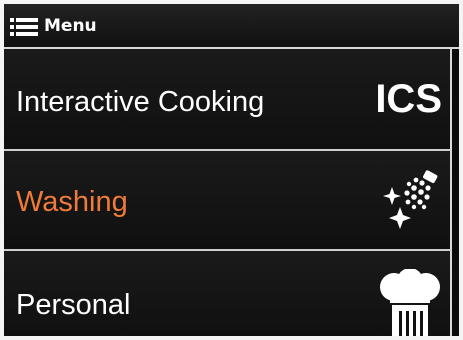 The width and height of the screenshot is (463, 340). Describe the element at coordinates (73, 305) in the screenshot. I see `menu-item-label: Personal` at that location.